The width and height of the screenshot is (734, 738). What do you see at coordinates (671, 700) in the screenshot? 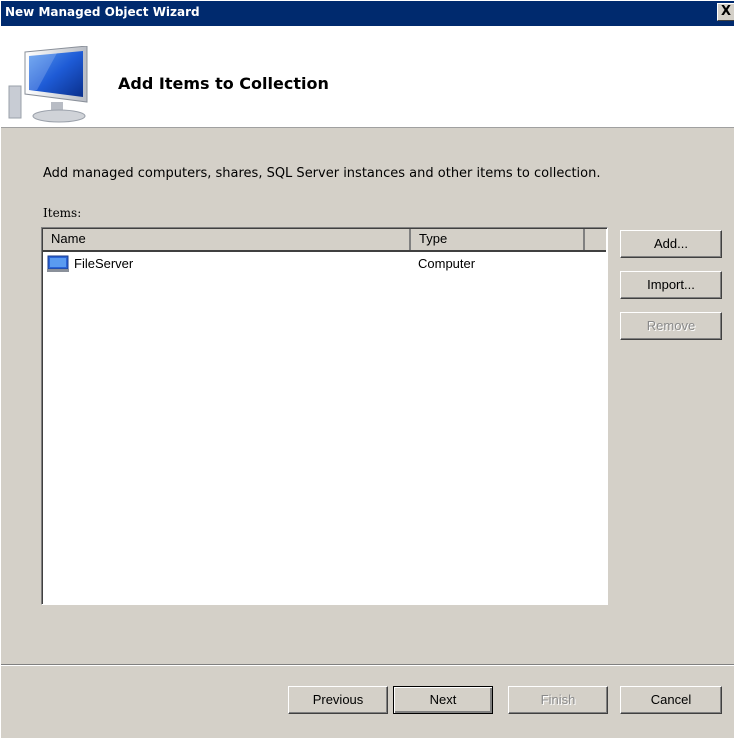
I see `cancel-button: Cancel` at bounding box center [671, 700].